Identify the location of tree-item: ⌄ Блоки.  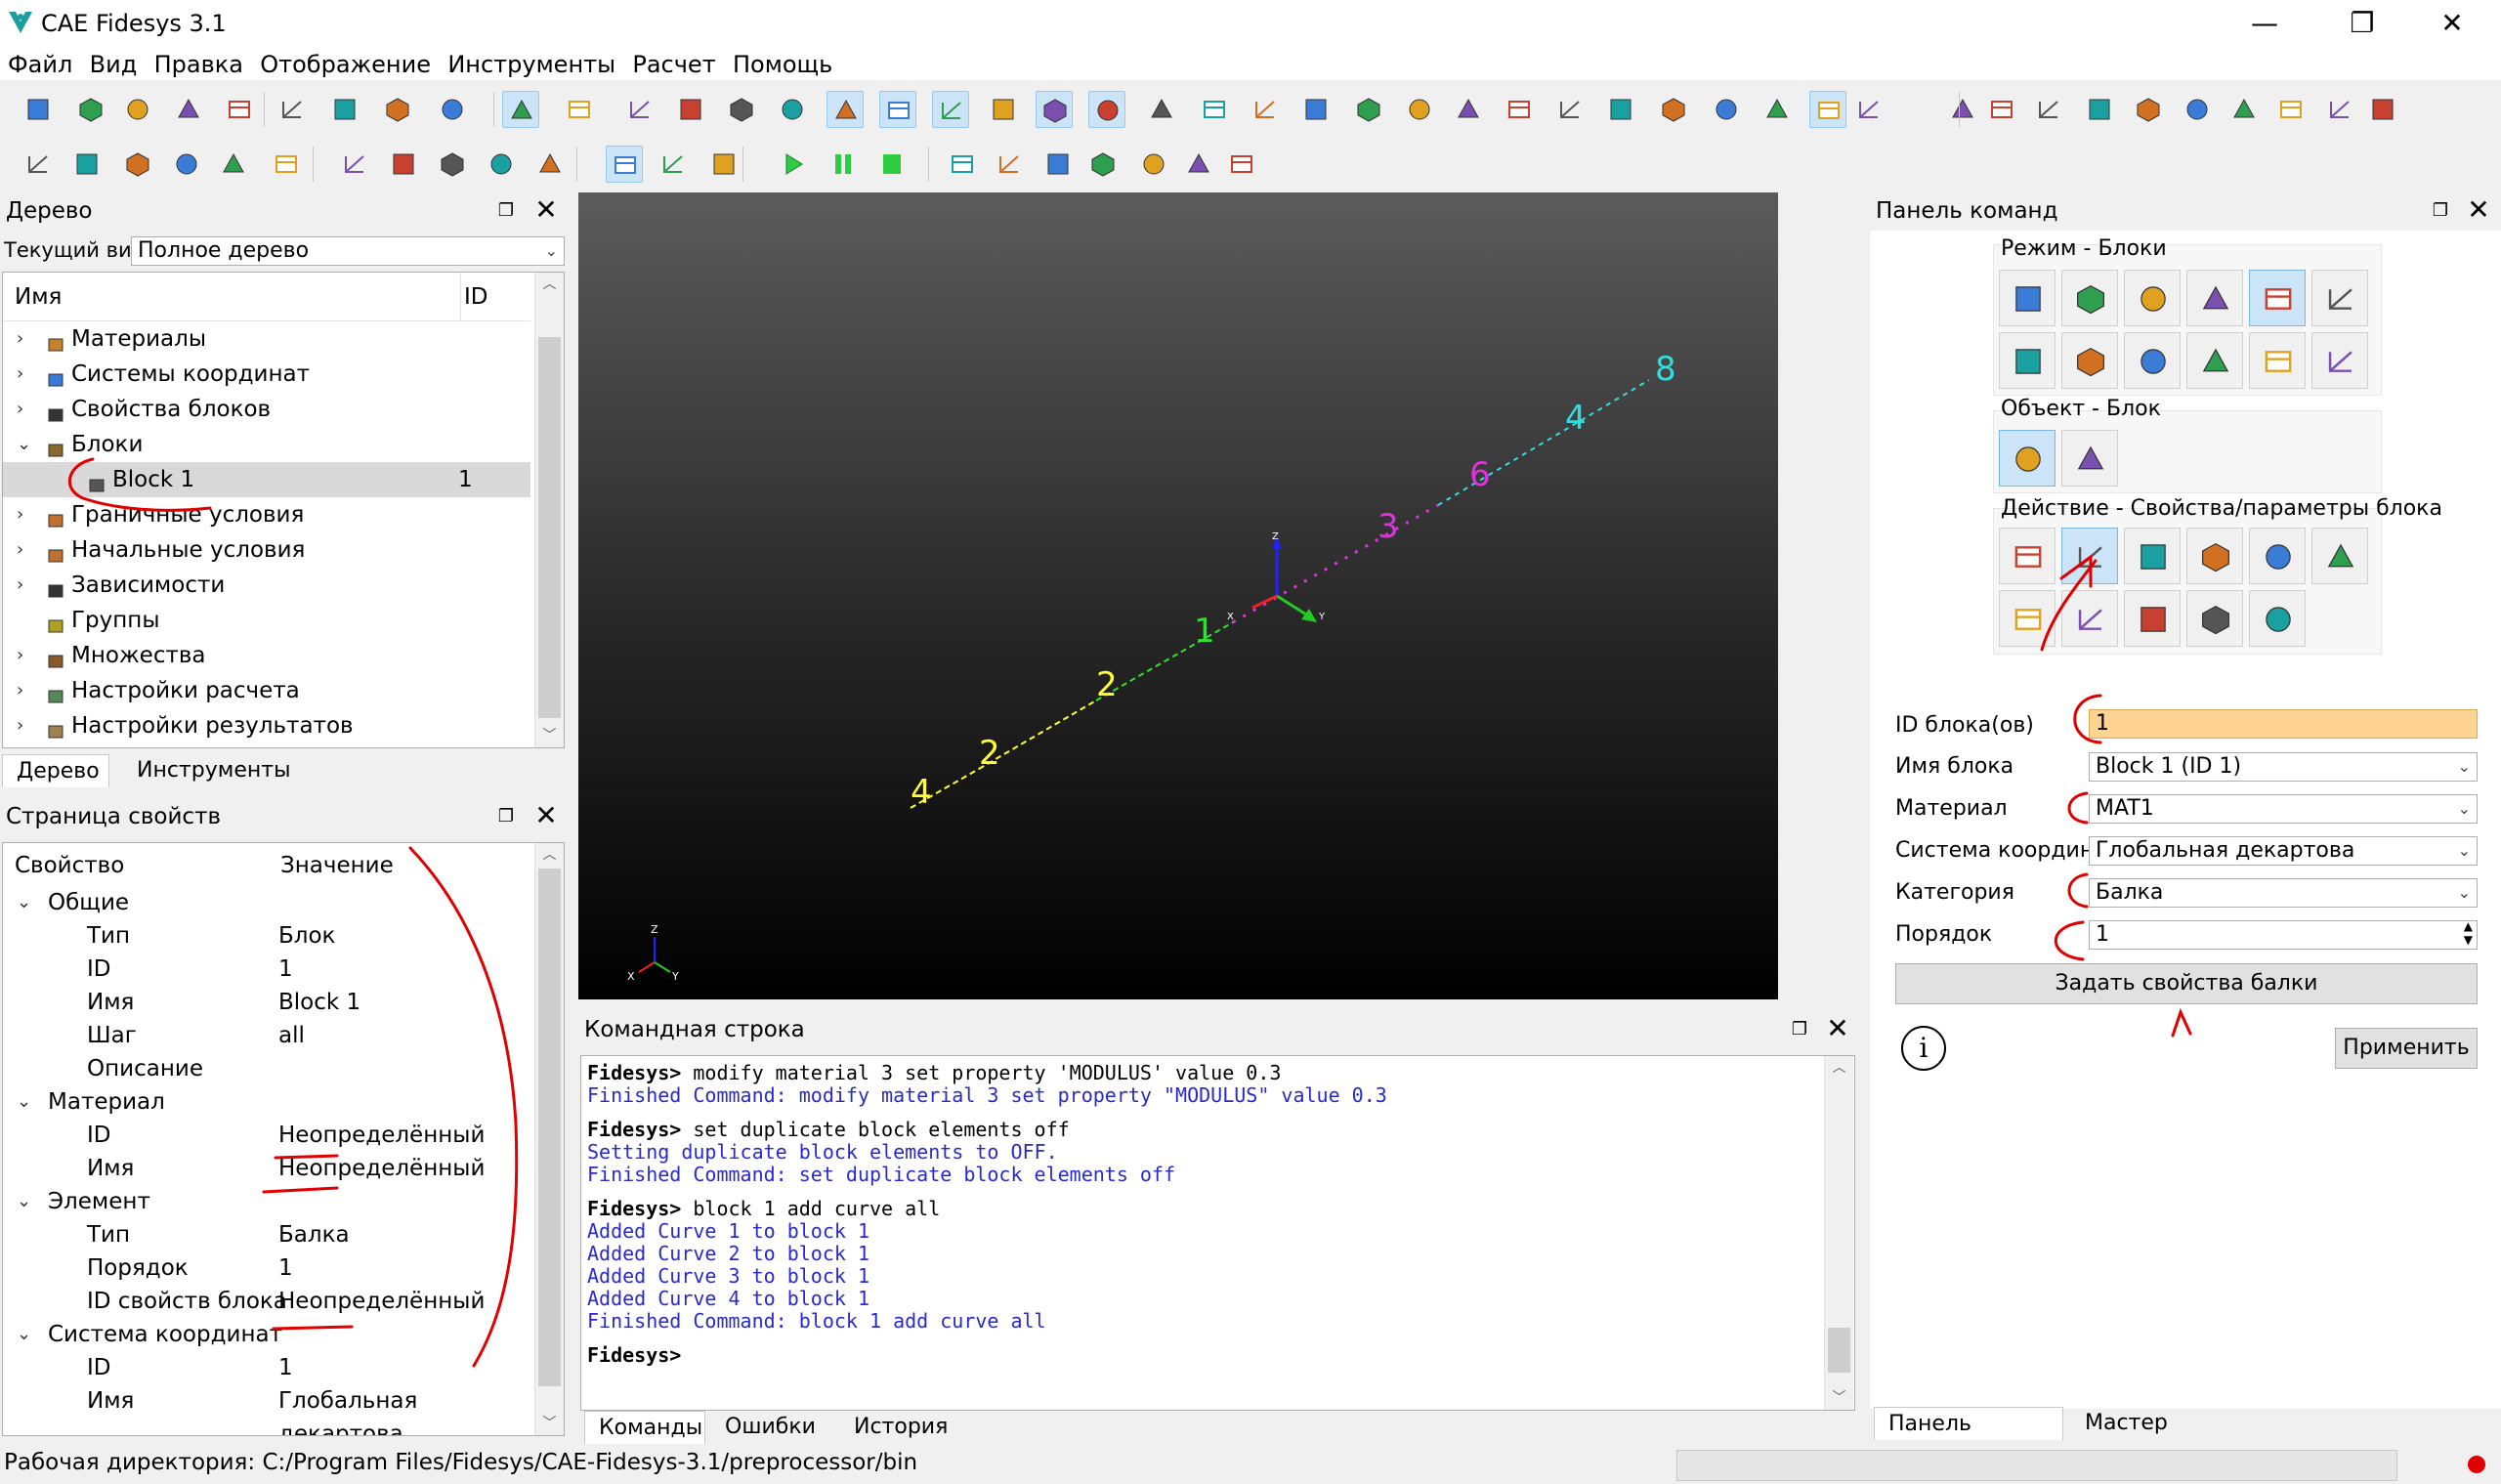
(266, 444).